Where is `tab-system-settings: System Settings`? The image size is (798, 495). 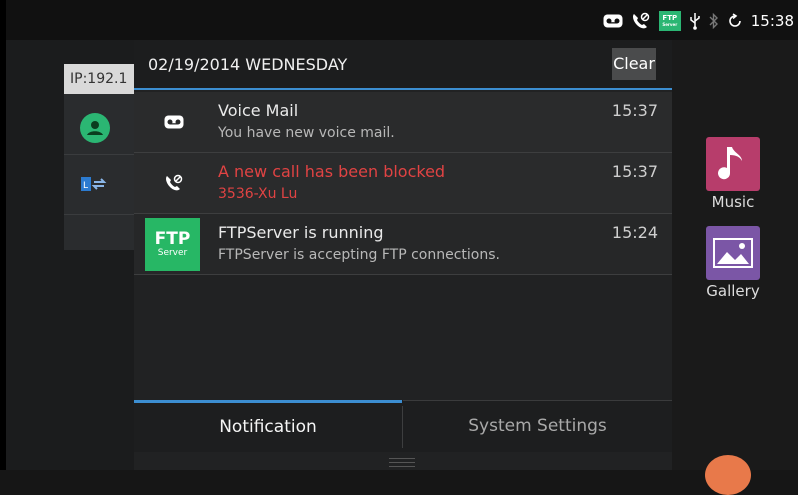 tab-system-settings: System Settings is located at coordinates (537, 426).